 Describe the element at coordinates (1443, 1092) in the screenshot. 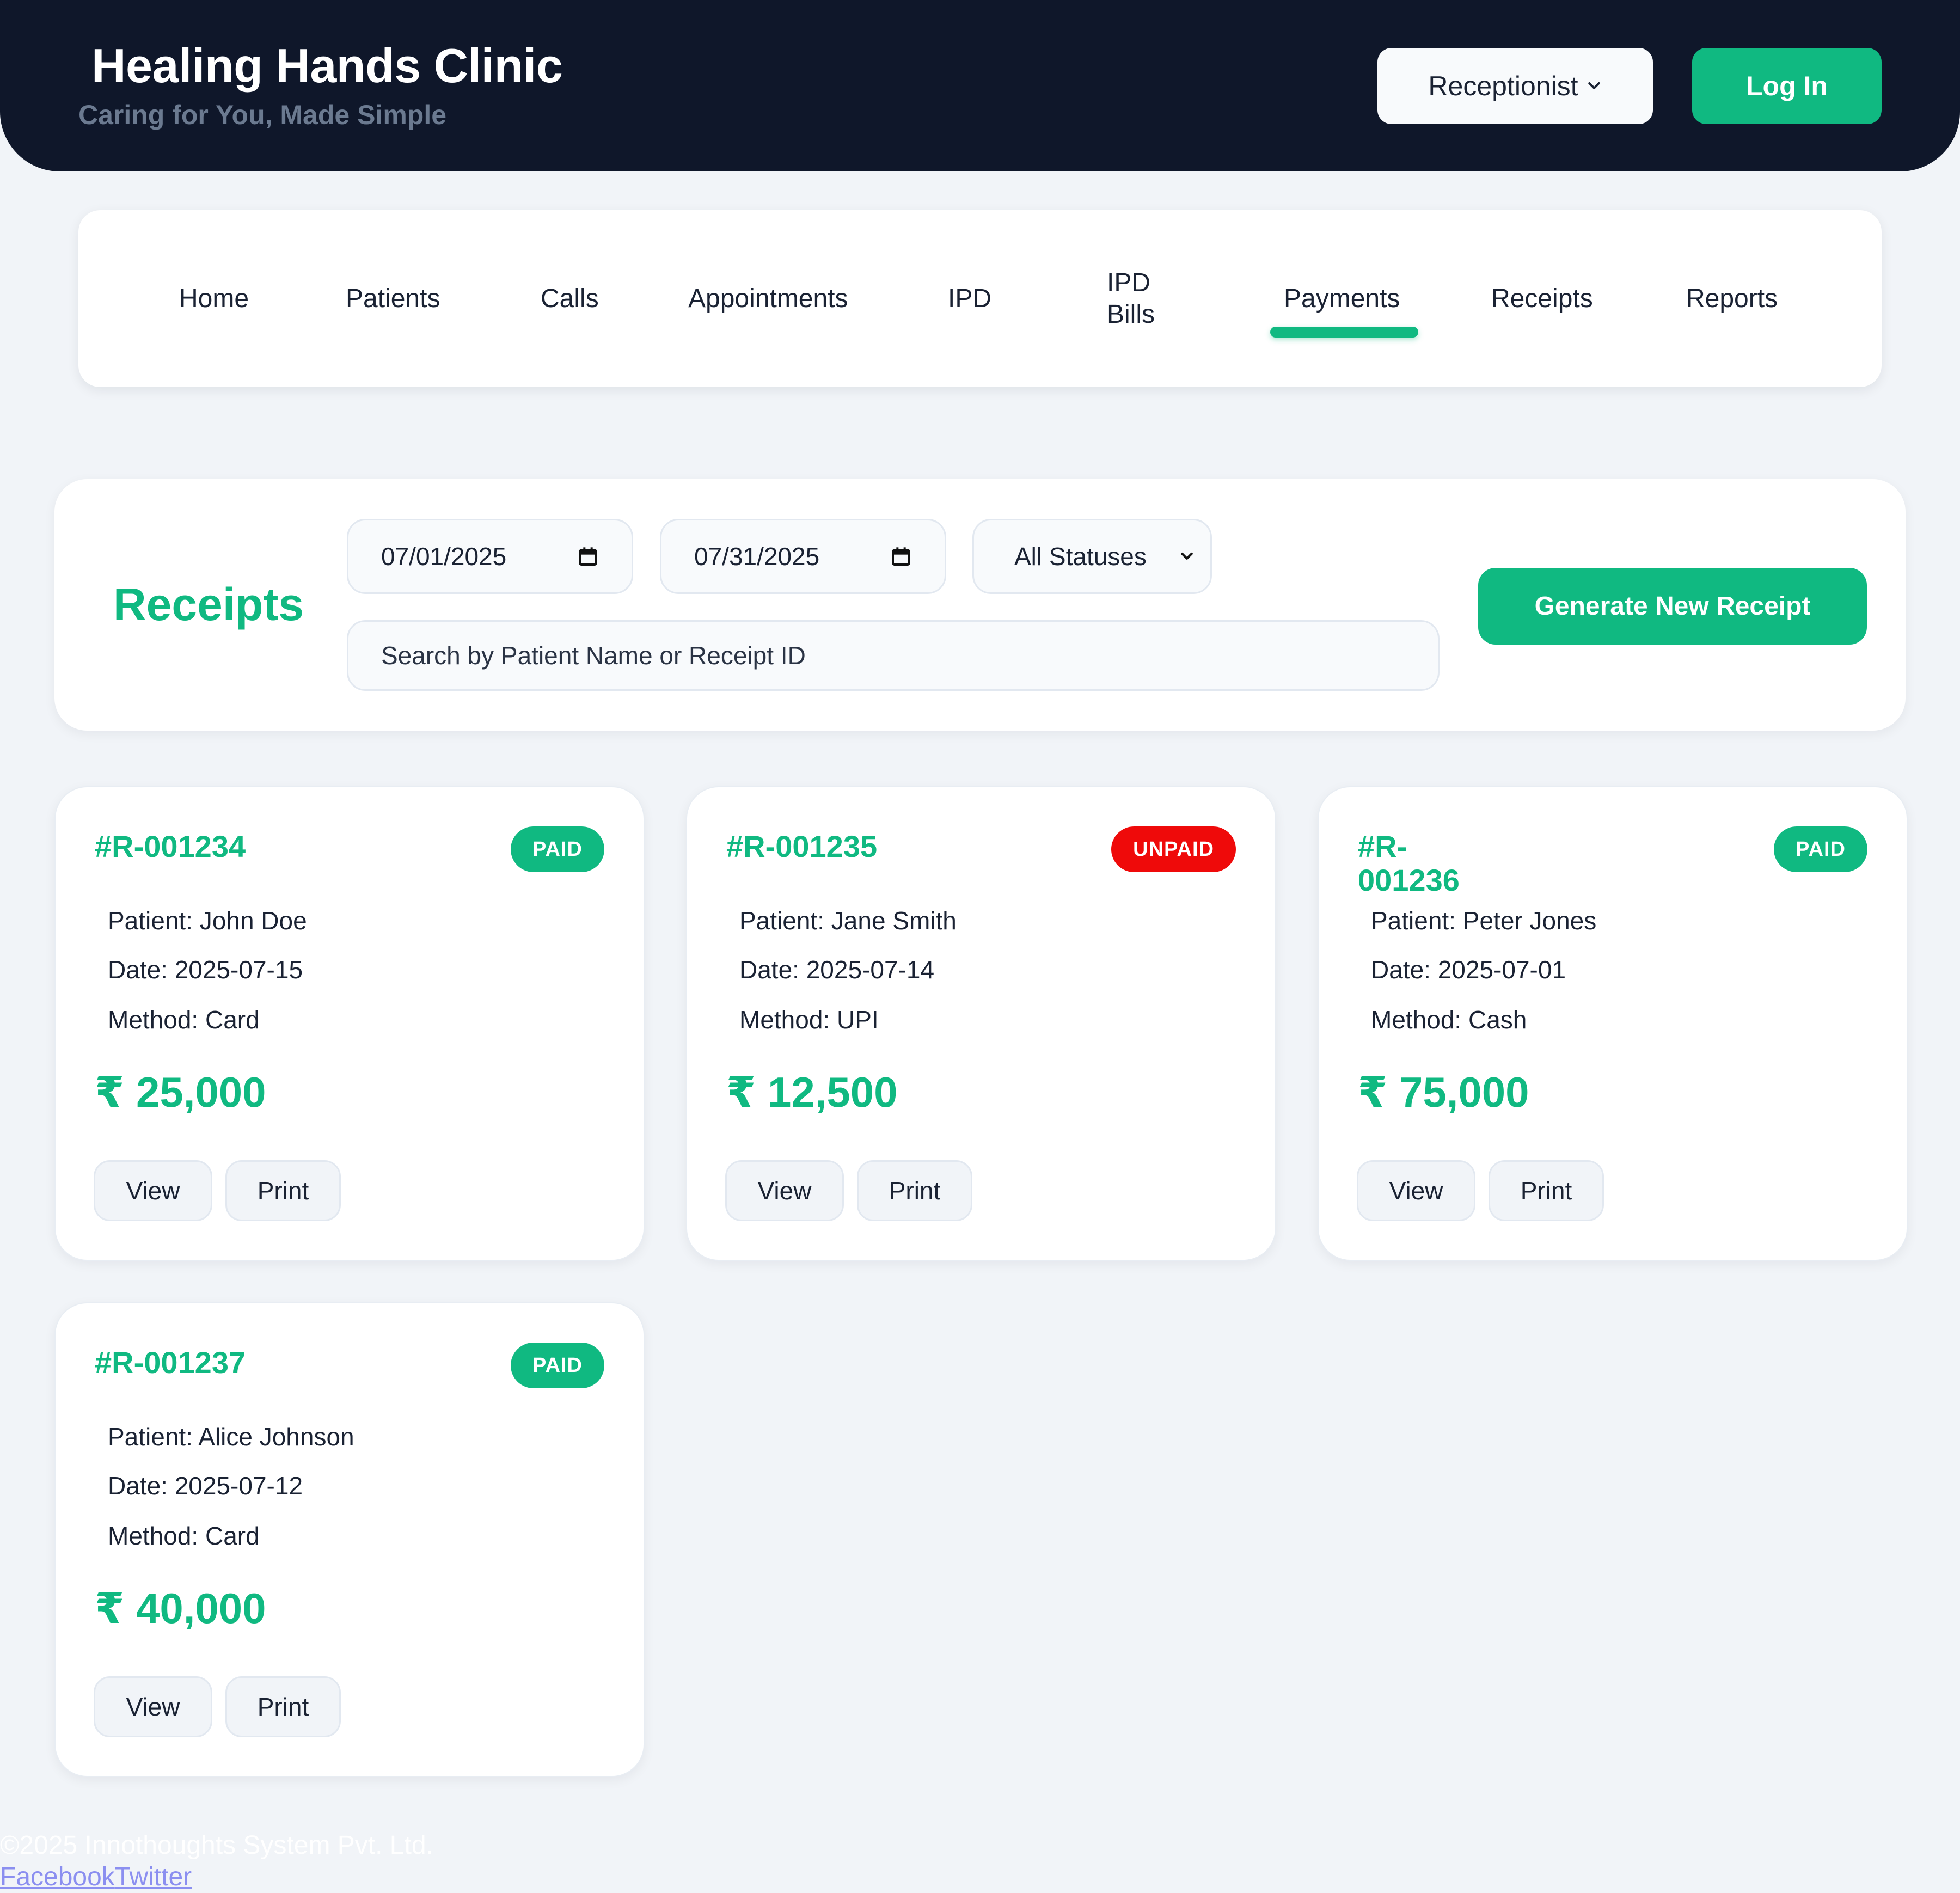

I see `receipt-amount: ₹ 75,000` at that location.